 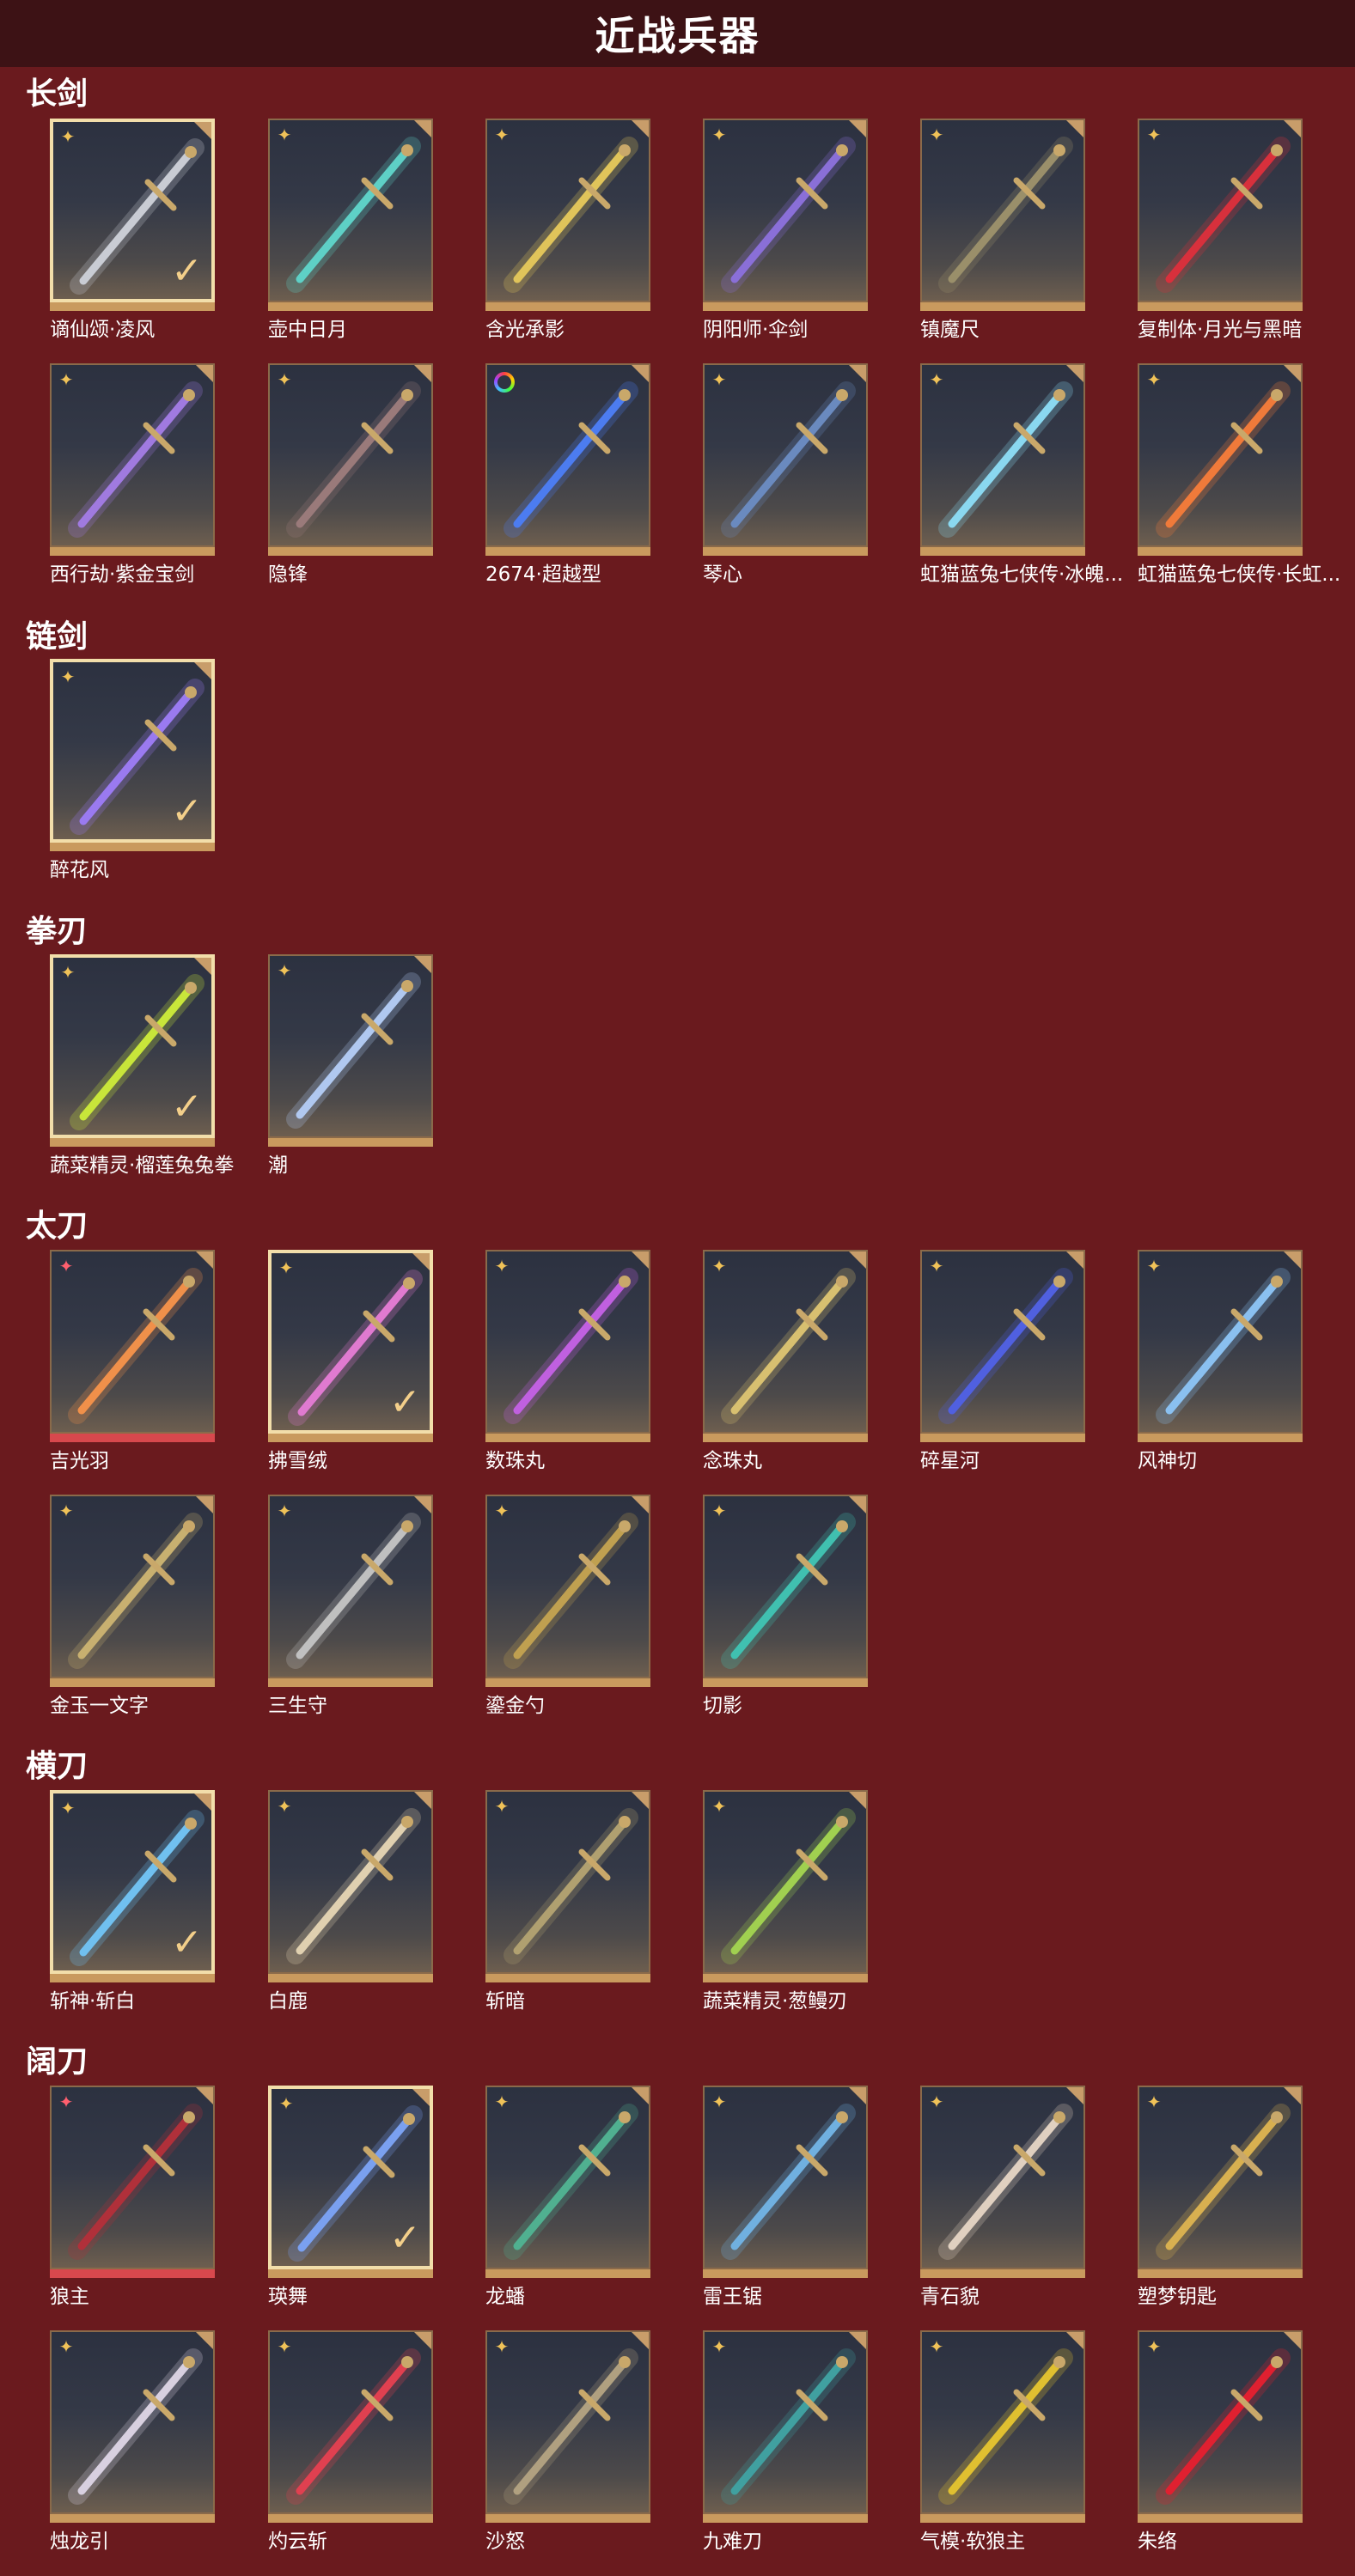 What do you see at coordinates (187, 1107) in the screenshot?
I see `checkmark-icon: ✓` at bounding box center [187, 1107].